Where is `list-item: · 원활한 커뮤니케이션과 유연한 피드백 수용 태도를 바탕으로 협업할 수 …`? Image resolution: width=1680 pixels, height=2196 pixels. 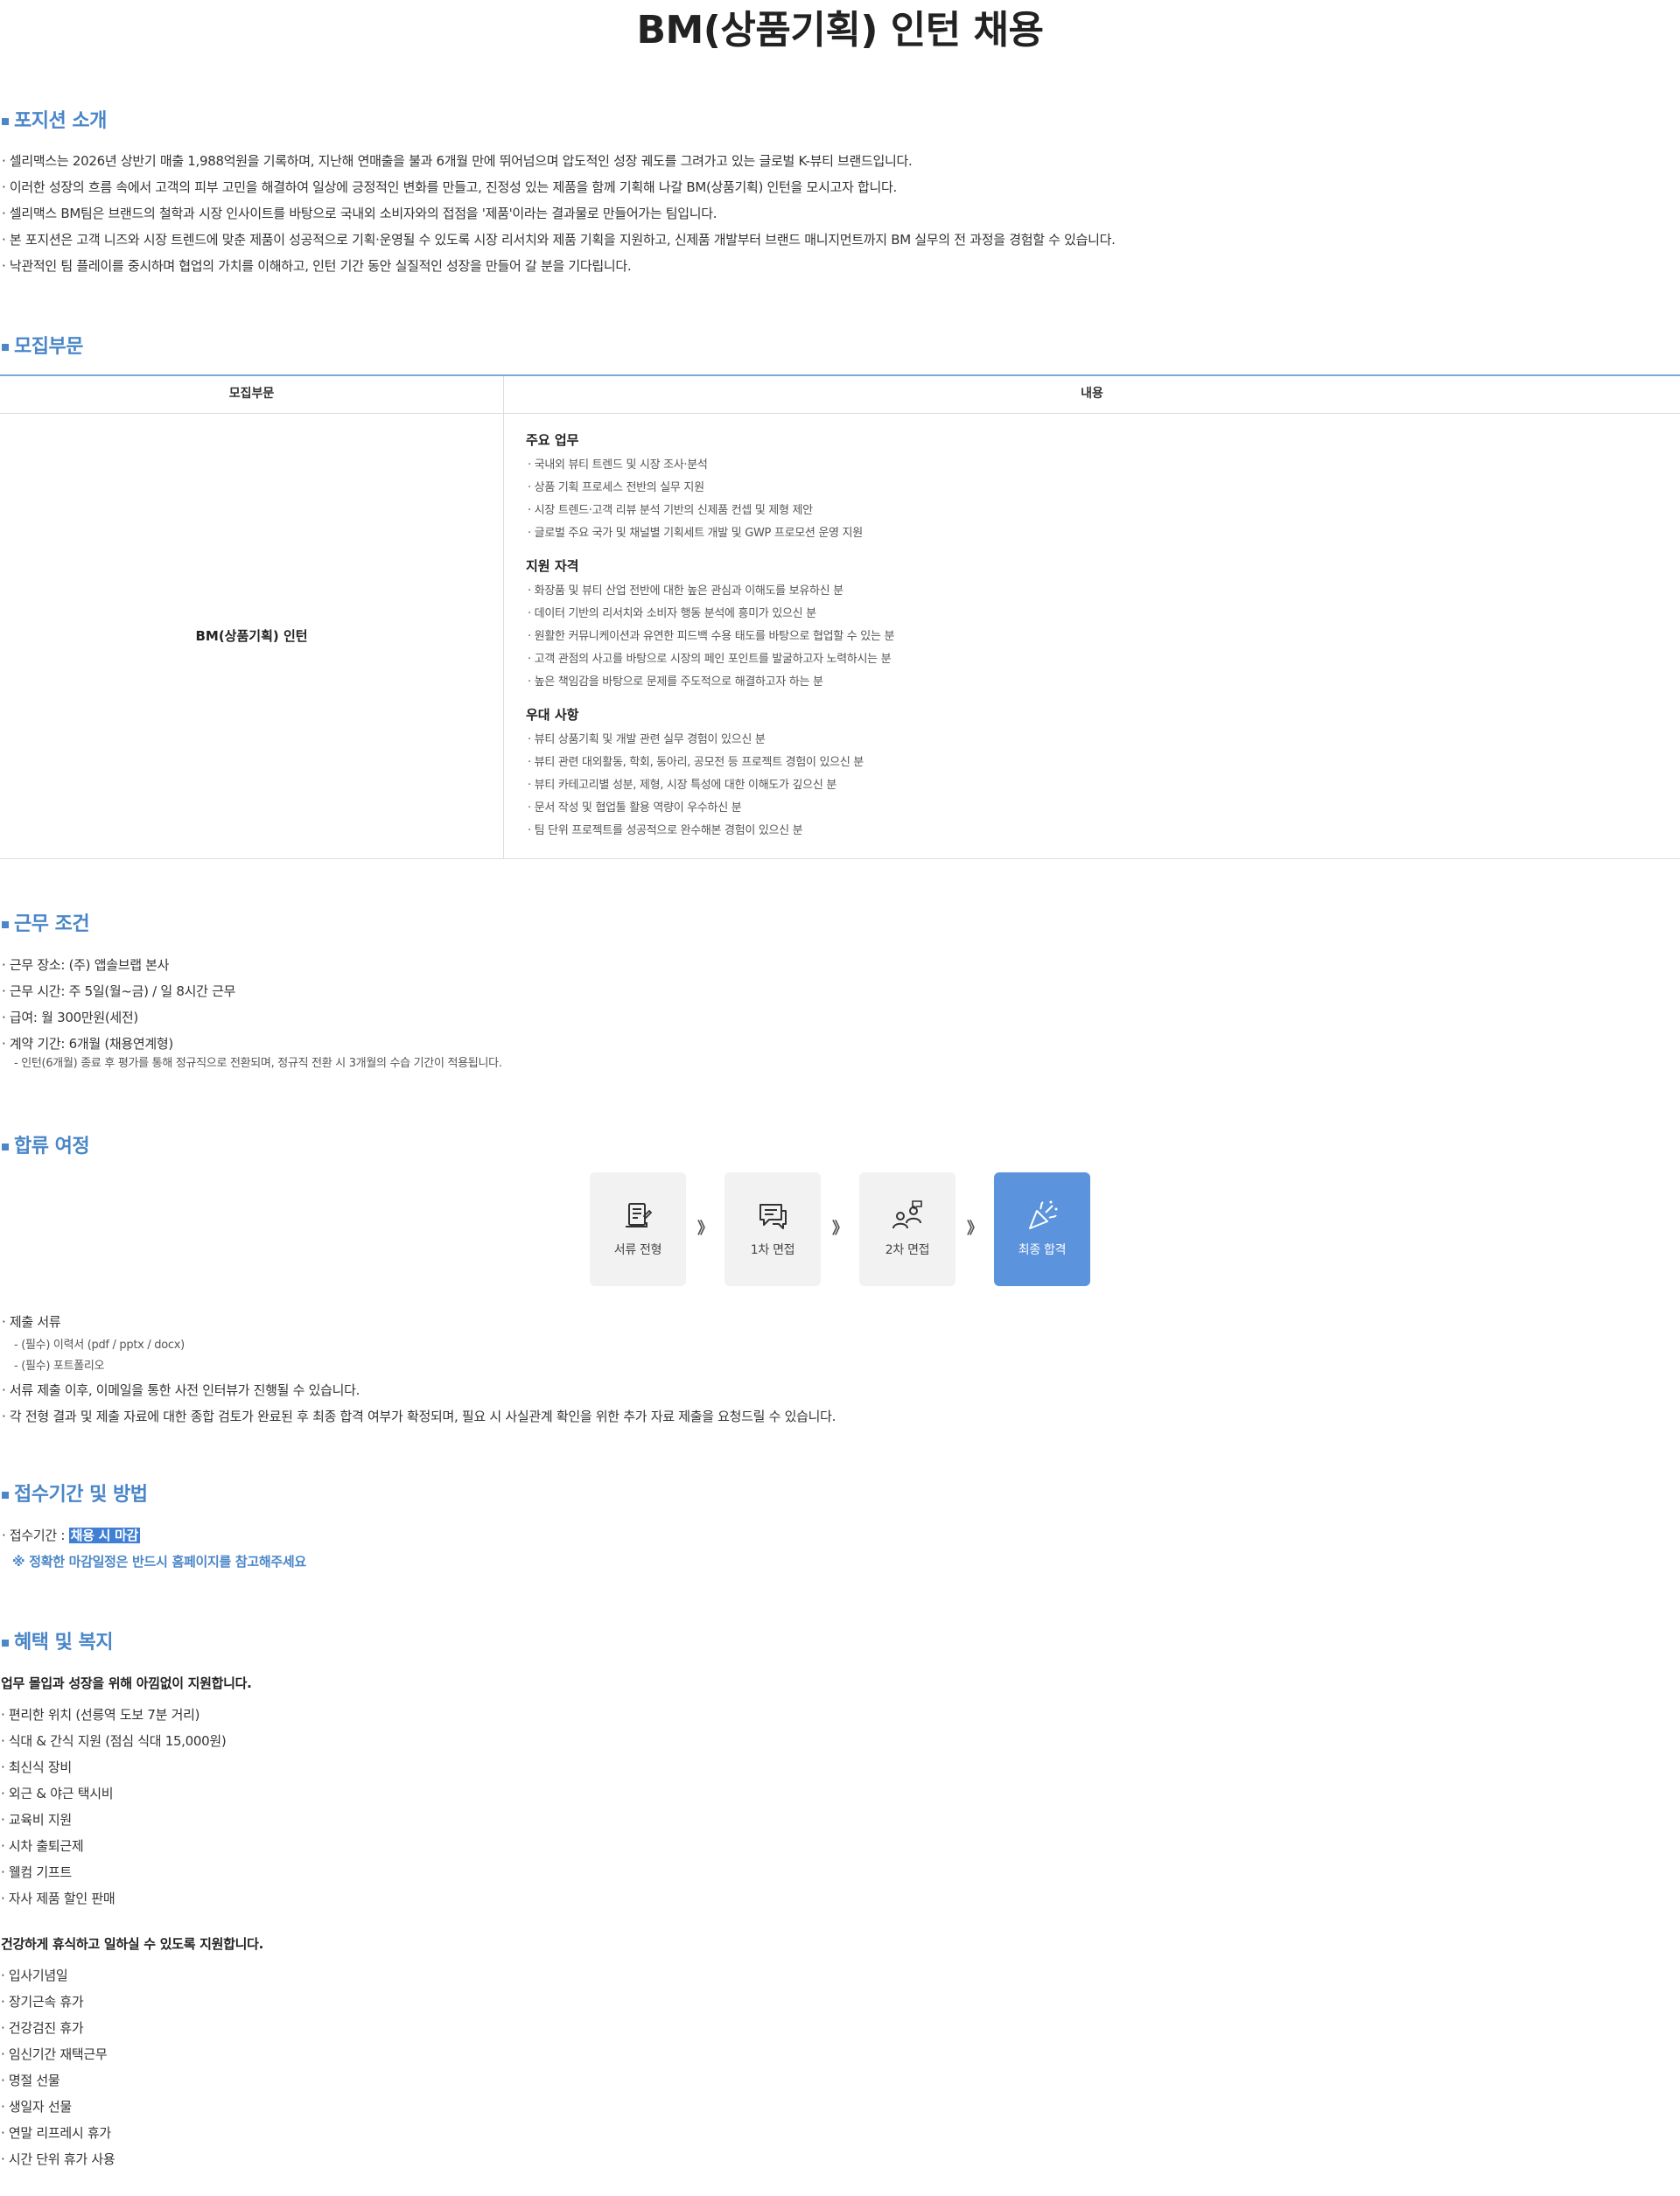
list-item: · 원활한 커뮤니케이션과 유연한 피드백 수용 태도를 바탕으로 협업할 수 … is located at coordinates (711, 636).